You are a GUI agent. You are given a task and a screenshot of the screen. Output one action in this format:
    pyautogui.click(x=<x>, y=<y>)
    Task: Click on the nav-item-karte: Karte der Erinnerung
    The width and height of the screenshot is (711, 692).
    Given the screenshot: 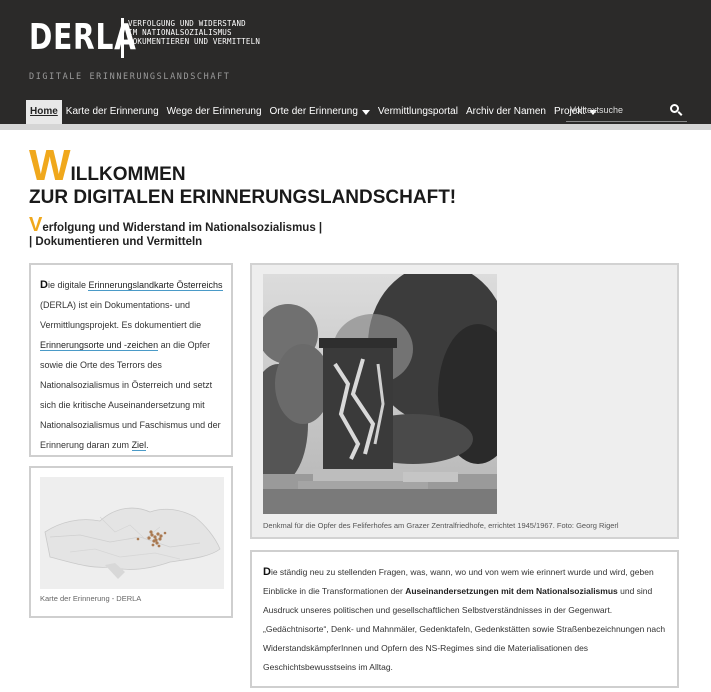 What is the action you would take?
    pyautogui.click(x=112, y=112)
    